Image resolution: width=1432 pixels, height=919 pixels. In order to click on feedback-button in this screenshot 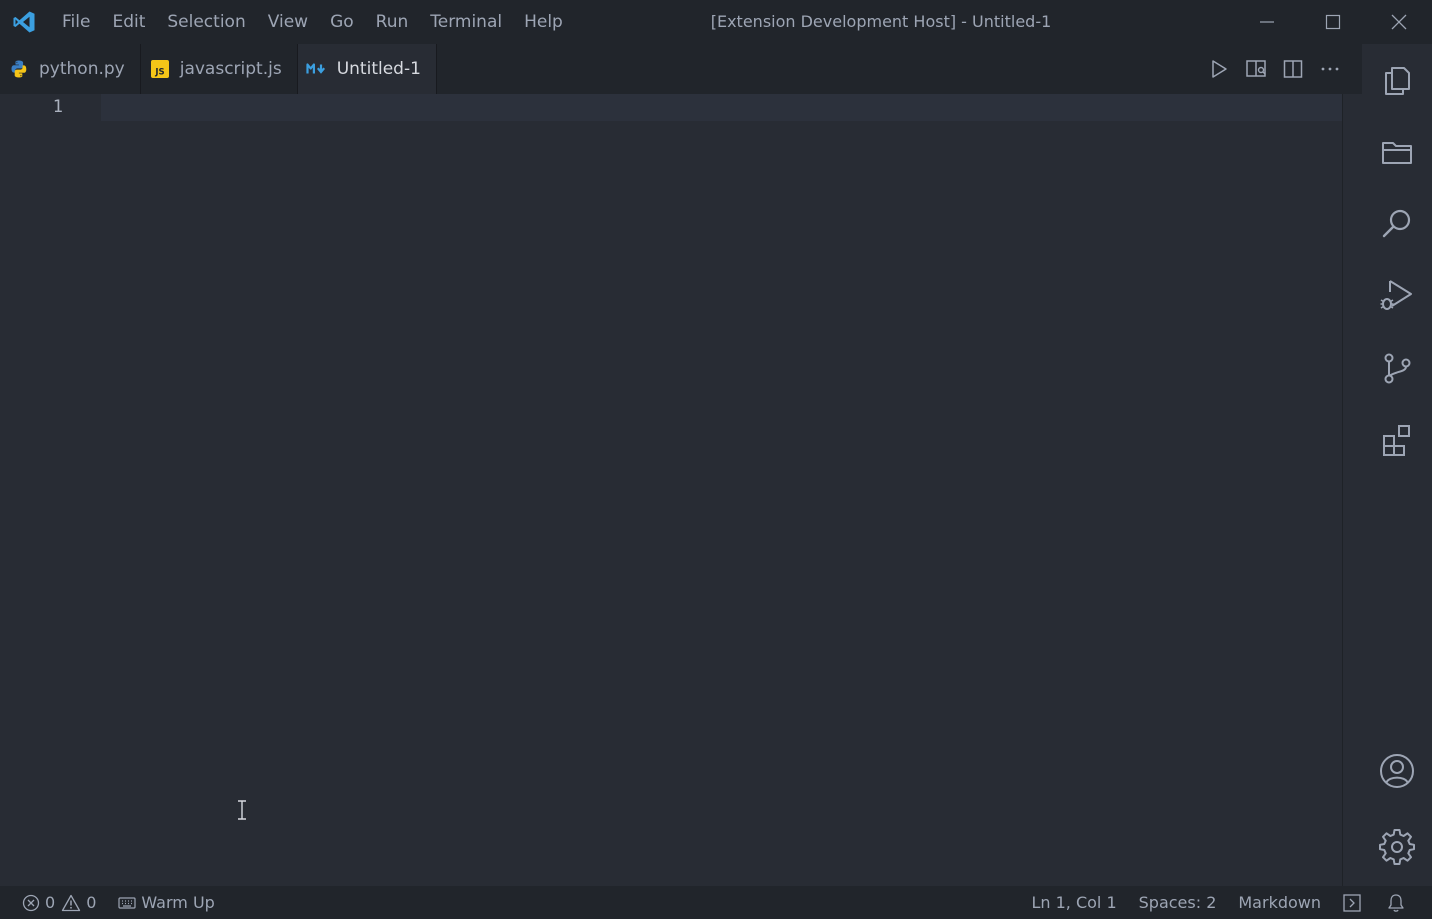, I will do `click(1354, 902)`.